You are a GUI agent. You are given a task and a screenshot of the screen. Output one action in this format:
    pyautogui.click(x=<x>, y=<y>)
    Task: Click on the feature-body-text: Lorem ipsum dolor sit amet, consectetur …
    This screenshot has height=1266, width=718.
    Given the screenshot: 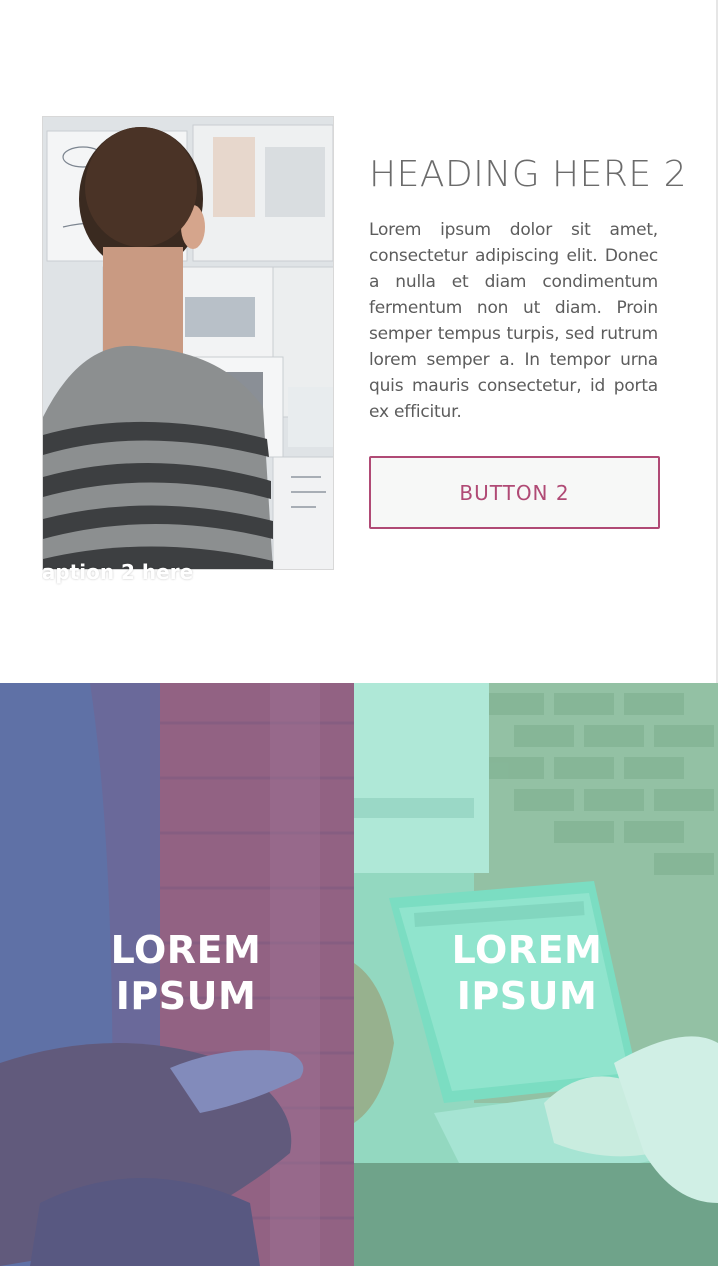 What is the action you would take?
    pyautogui.click(x=513, y=321)
    